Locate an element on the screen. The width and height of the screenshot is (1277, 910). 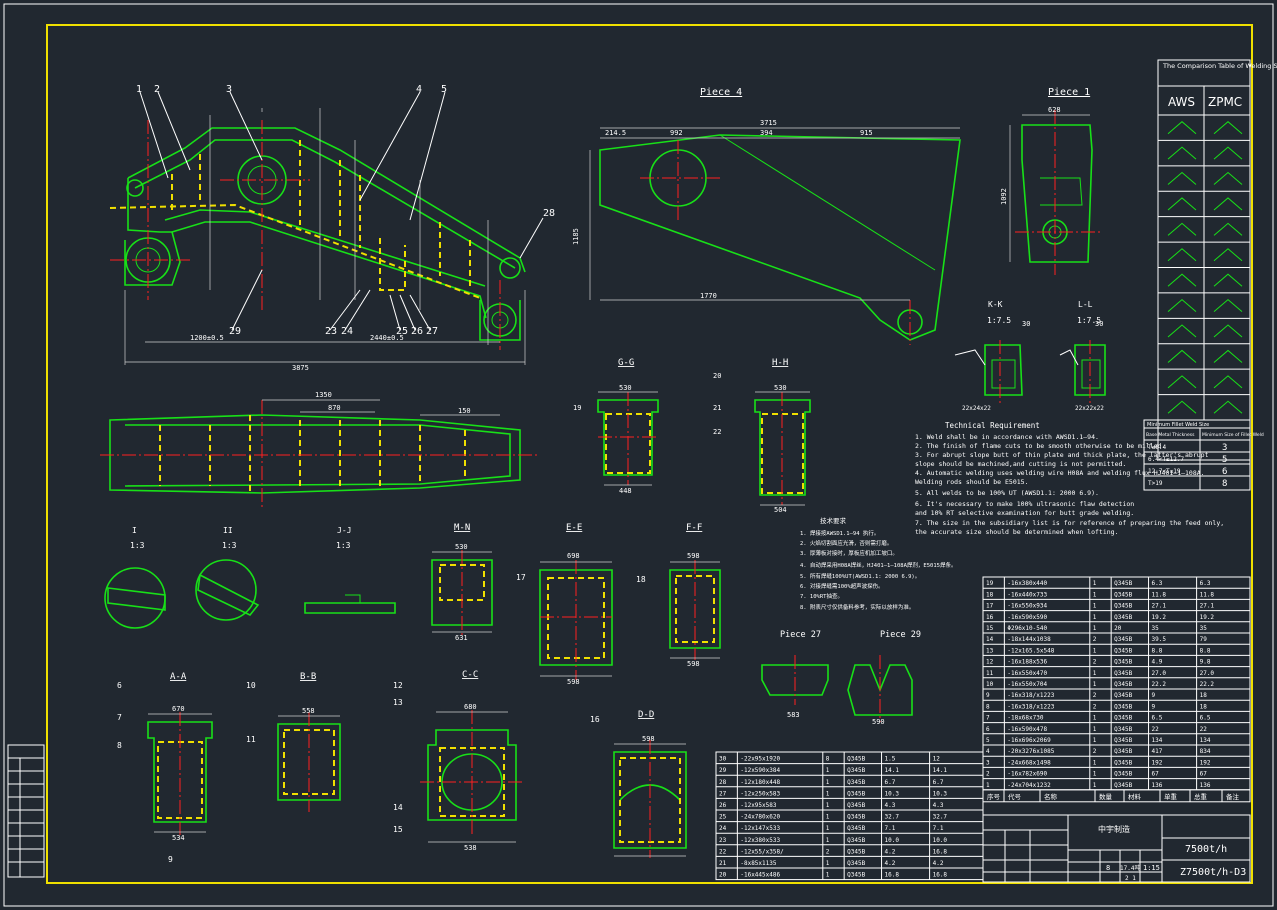
parts-list-cell-name: -8x85x1135 is located at coordinates (758, 863).